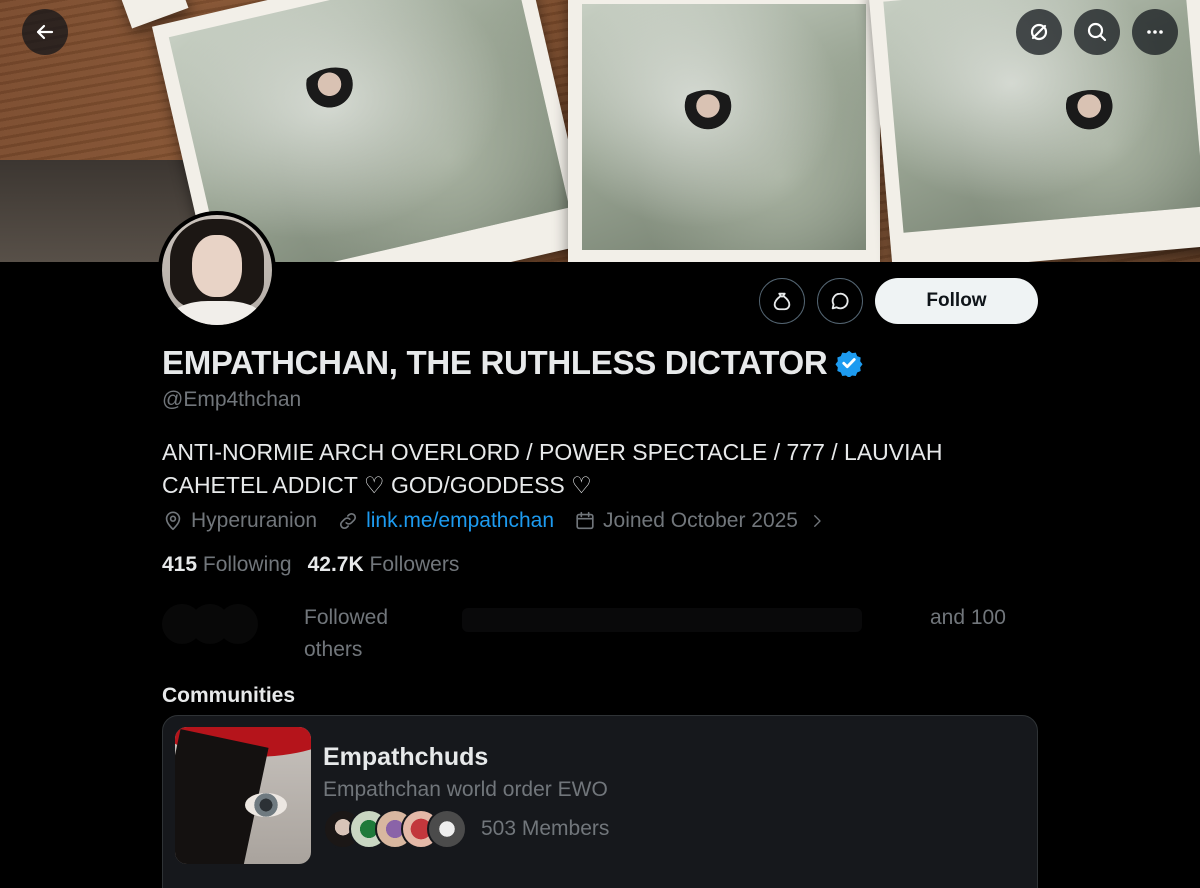 This screenshot has width=1200, height=888. I want to click on following-count: 415, so click(180, 564).